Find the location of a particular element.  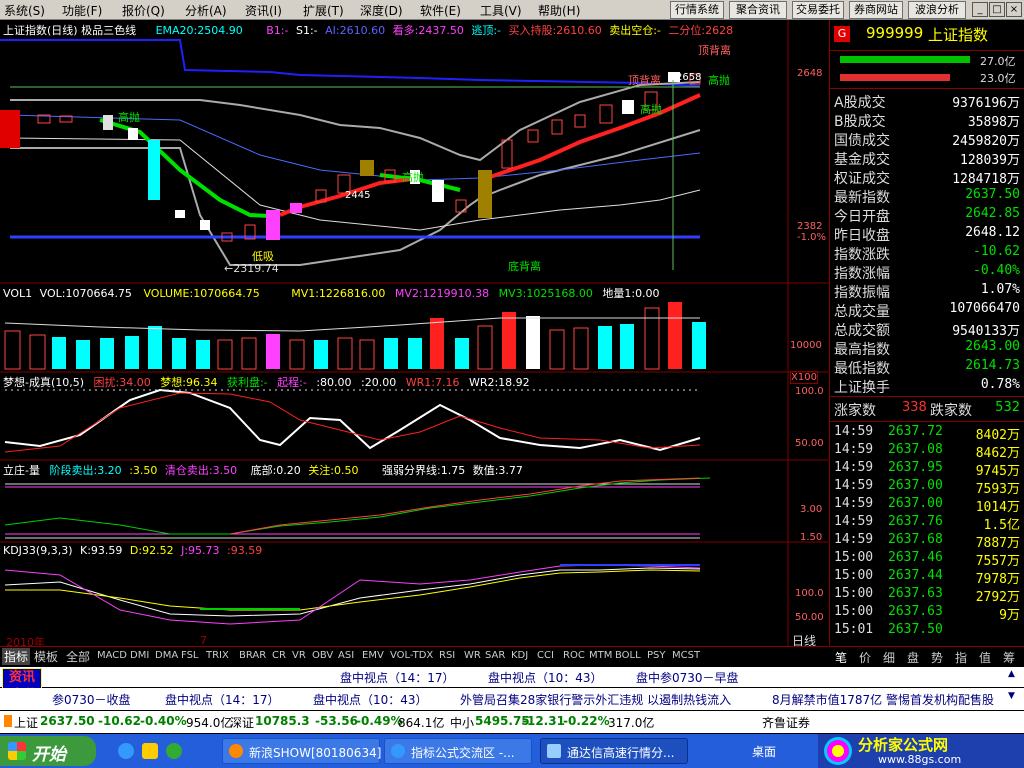

kdj-title: KDJ33(9,3,3) is located at coordinates (38, 550).